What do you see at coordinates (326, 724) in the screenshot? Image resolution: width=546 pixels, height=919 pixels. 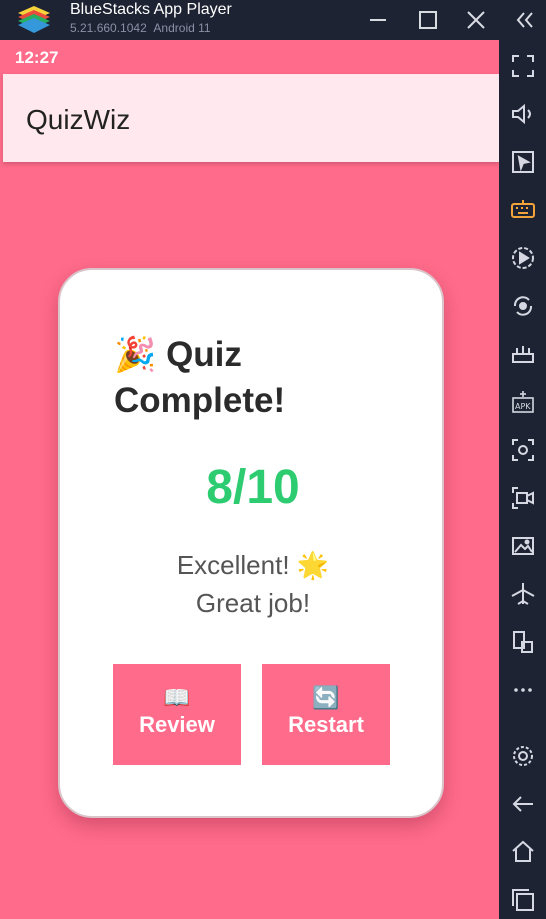 I see `restart-button-label: Restart` at bounding box center [326, 724].